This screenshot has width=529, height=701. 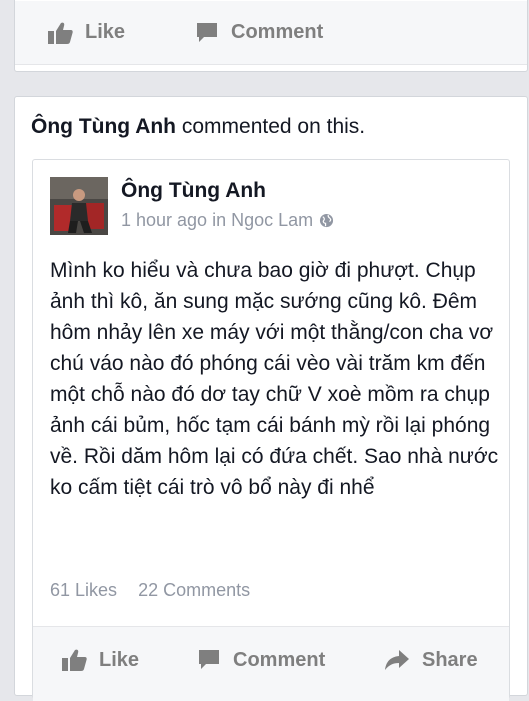 I want to click on profile-photo, so click(x=79, y=206).